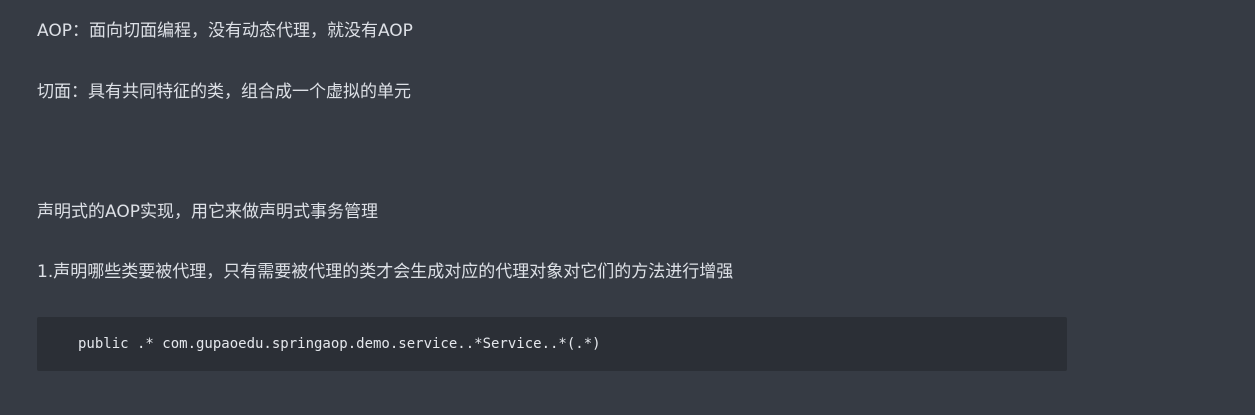 This screenshot has height=415, width=1255. Describe the element at coordinates (207, 212) in the screenshot. I see `paragraph-declarative-aop: 声明式的AOP实现，用它来做声明式事务管理` at that location.